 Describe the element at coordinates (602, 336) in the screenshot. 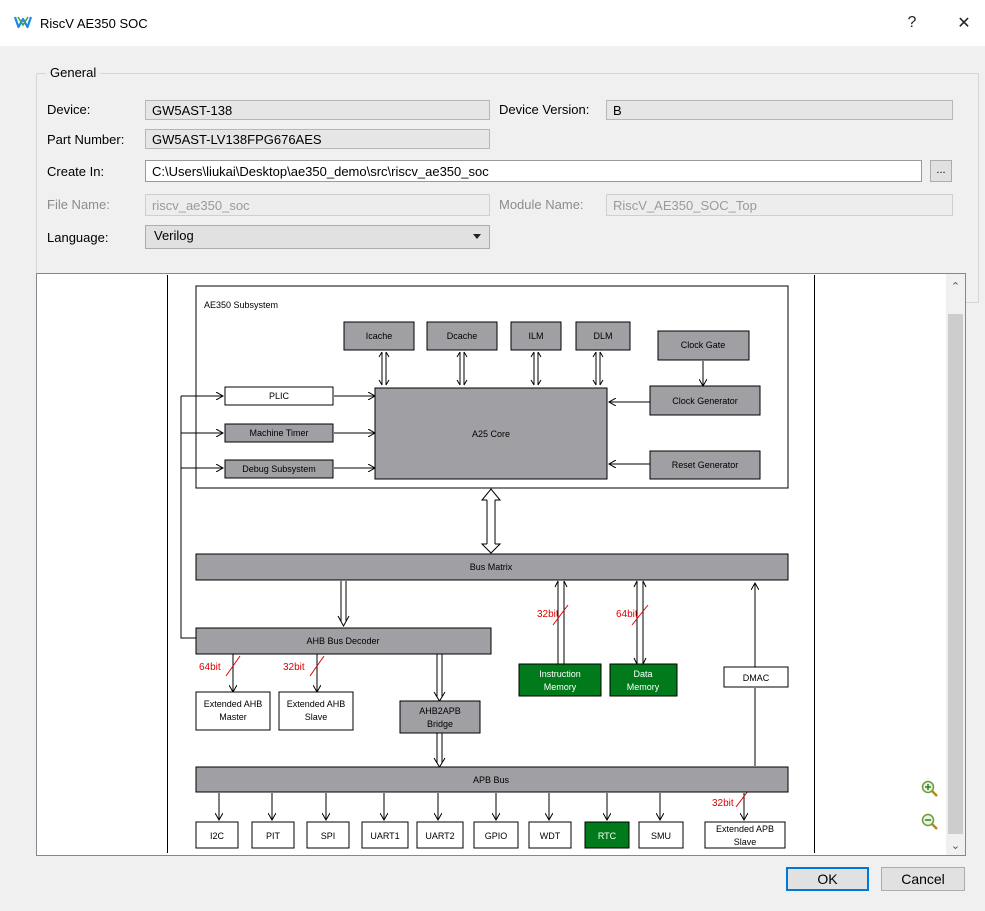

I see `dlm-label: DLM` at that location.